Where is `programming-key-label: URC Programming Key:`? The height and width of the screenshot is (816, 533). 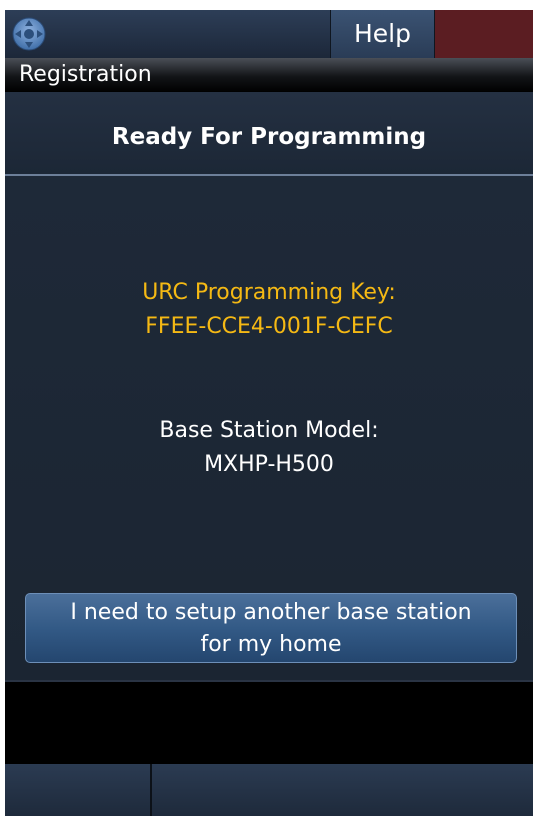 programming-key-label: URC Programming Key: is located at coordinates (269, 292).